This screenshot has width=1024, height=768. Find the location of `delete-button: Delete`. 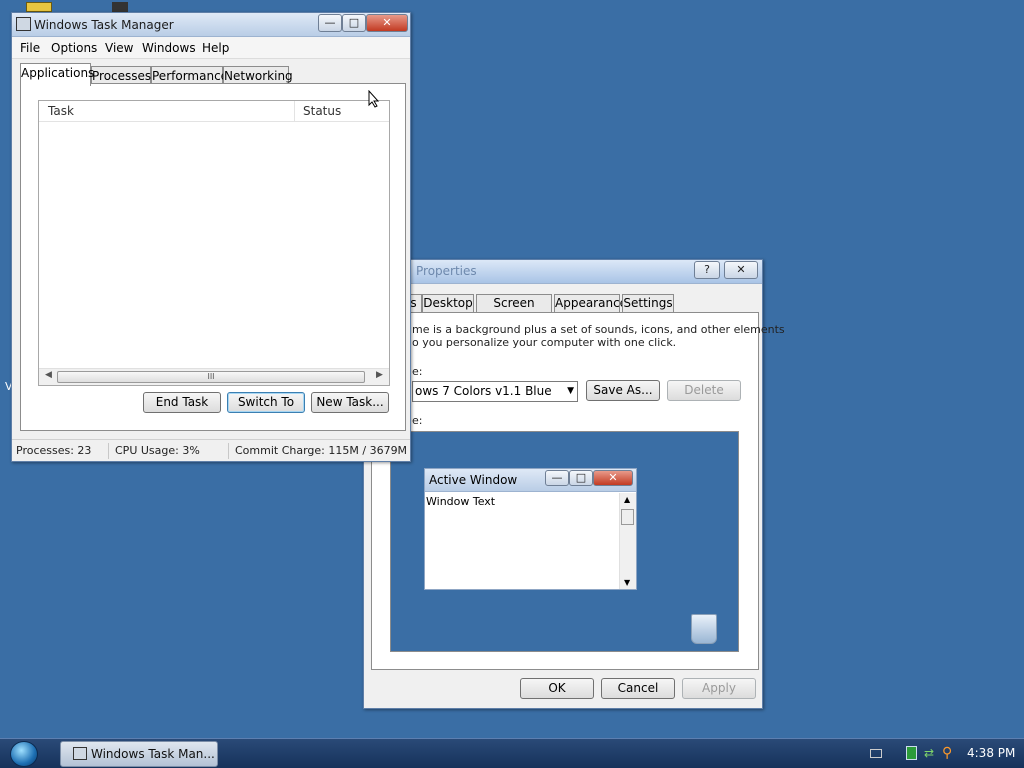

delete-button: Delete is located at coordinates (704, 390).